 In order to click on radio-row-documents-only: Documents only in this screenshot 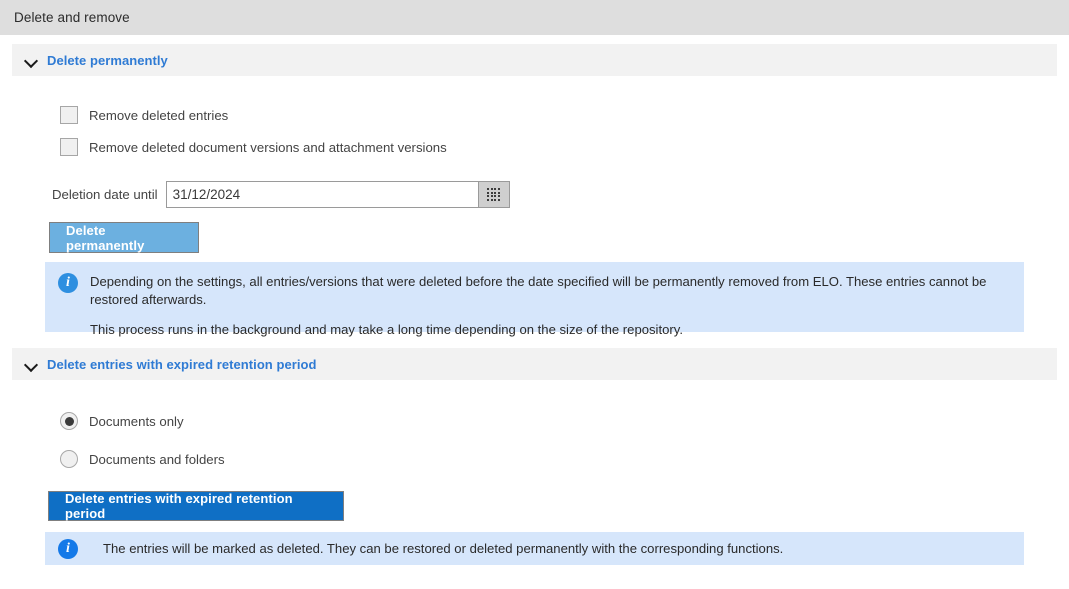, I will do `click(122, 421)`.